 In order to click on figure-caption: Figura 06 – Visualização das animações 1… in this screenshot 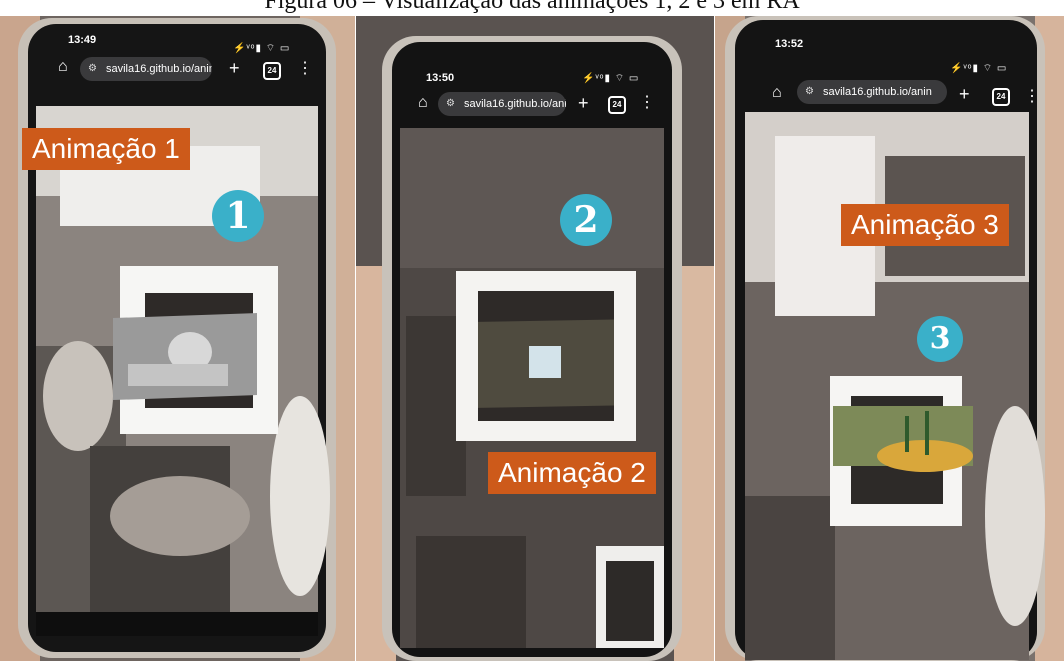, I will do `click(532, 7)`.